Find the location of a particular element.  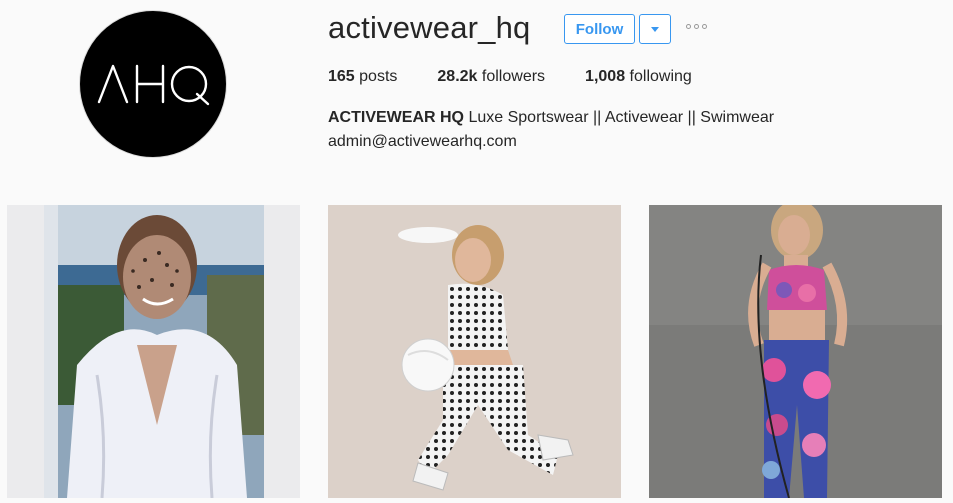

followers-stat: 28.2k followers is located at coordinates (491, 77).